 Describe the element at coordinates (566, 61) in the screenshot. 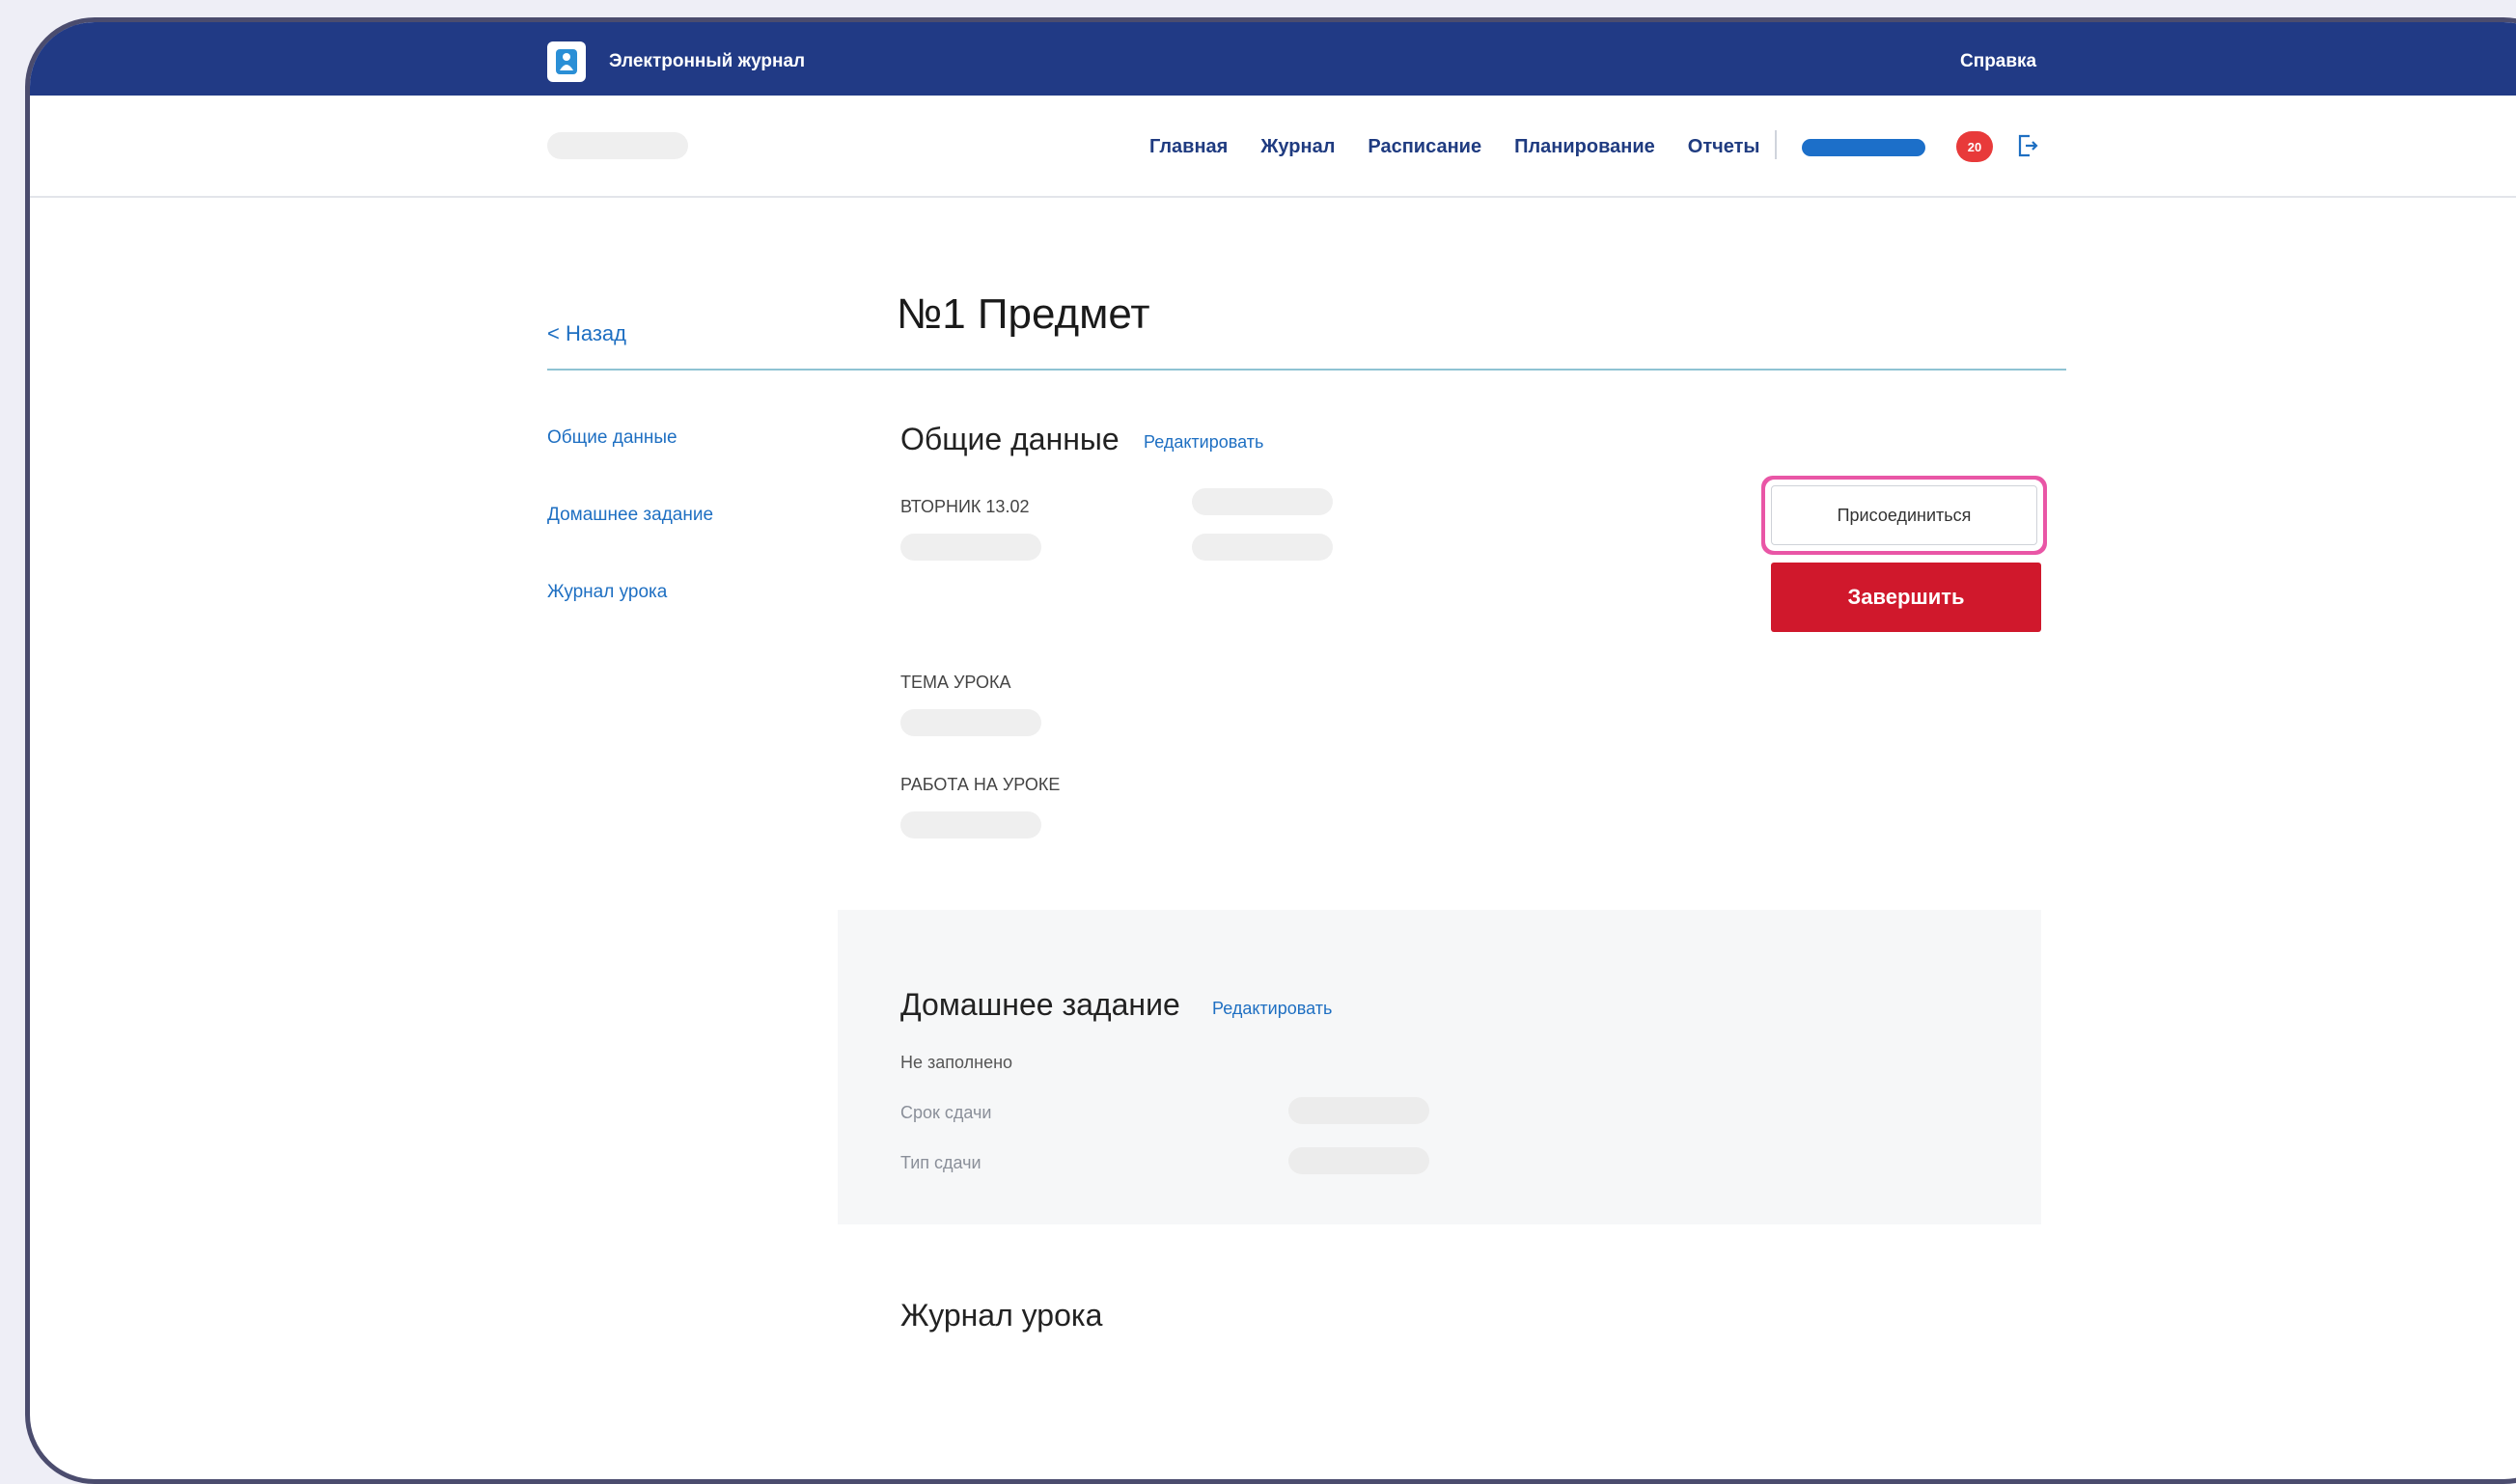

I see `app-logo-icon` at that location.